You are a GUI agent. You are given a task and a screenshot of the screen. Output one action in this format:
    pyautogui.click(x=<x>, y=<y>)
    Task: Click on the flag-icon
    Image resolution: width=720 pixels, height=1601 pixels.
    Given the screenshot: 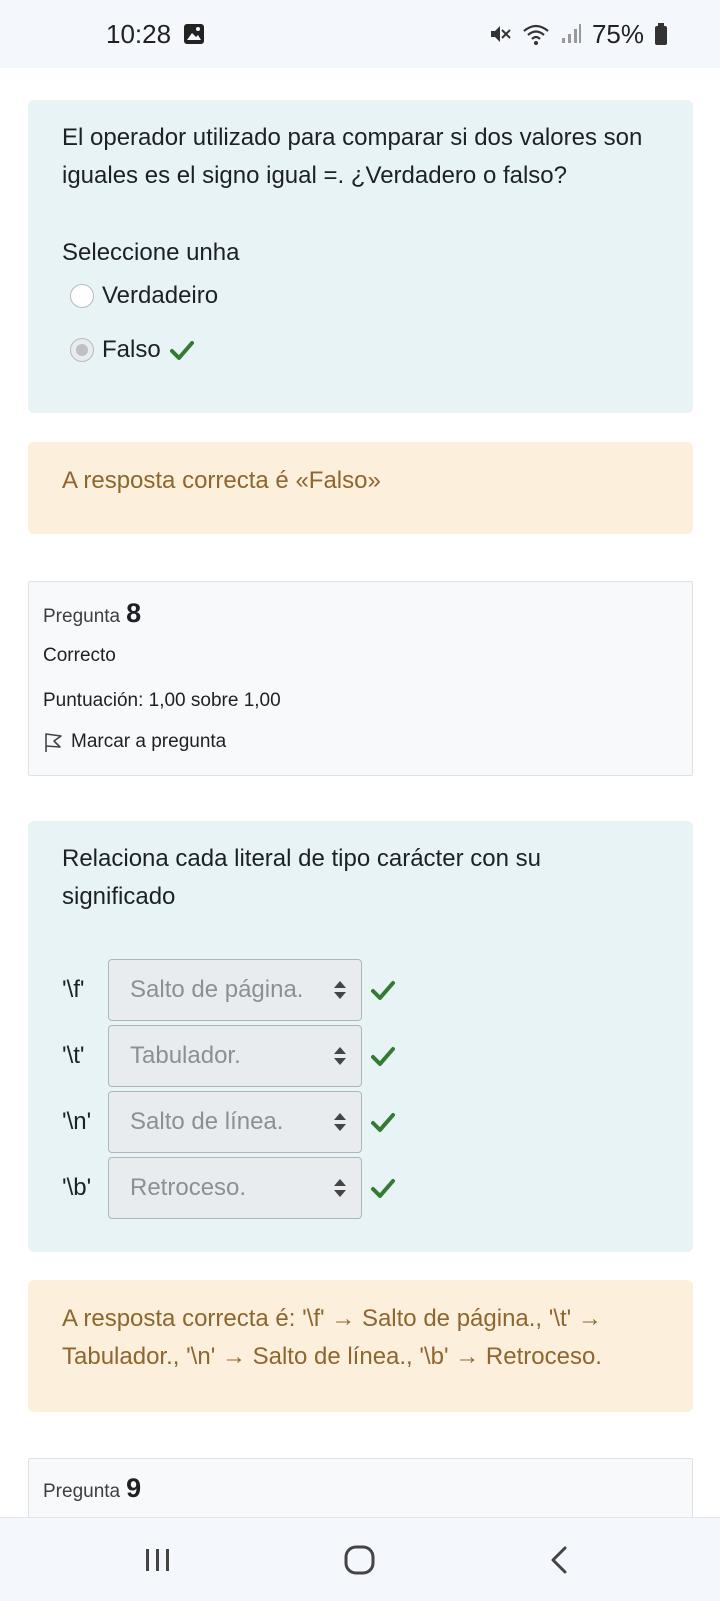 What is the action you would take?
    pyautogui.click(x=53, y=742)
    